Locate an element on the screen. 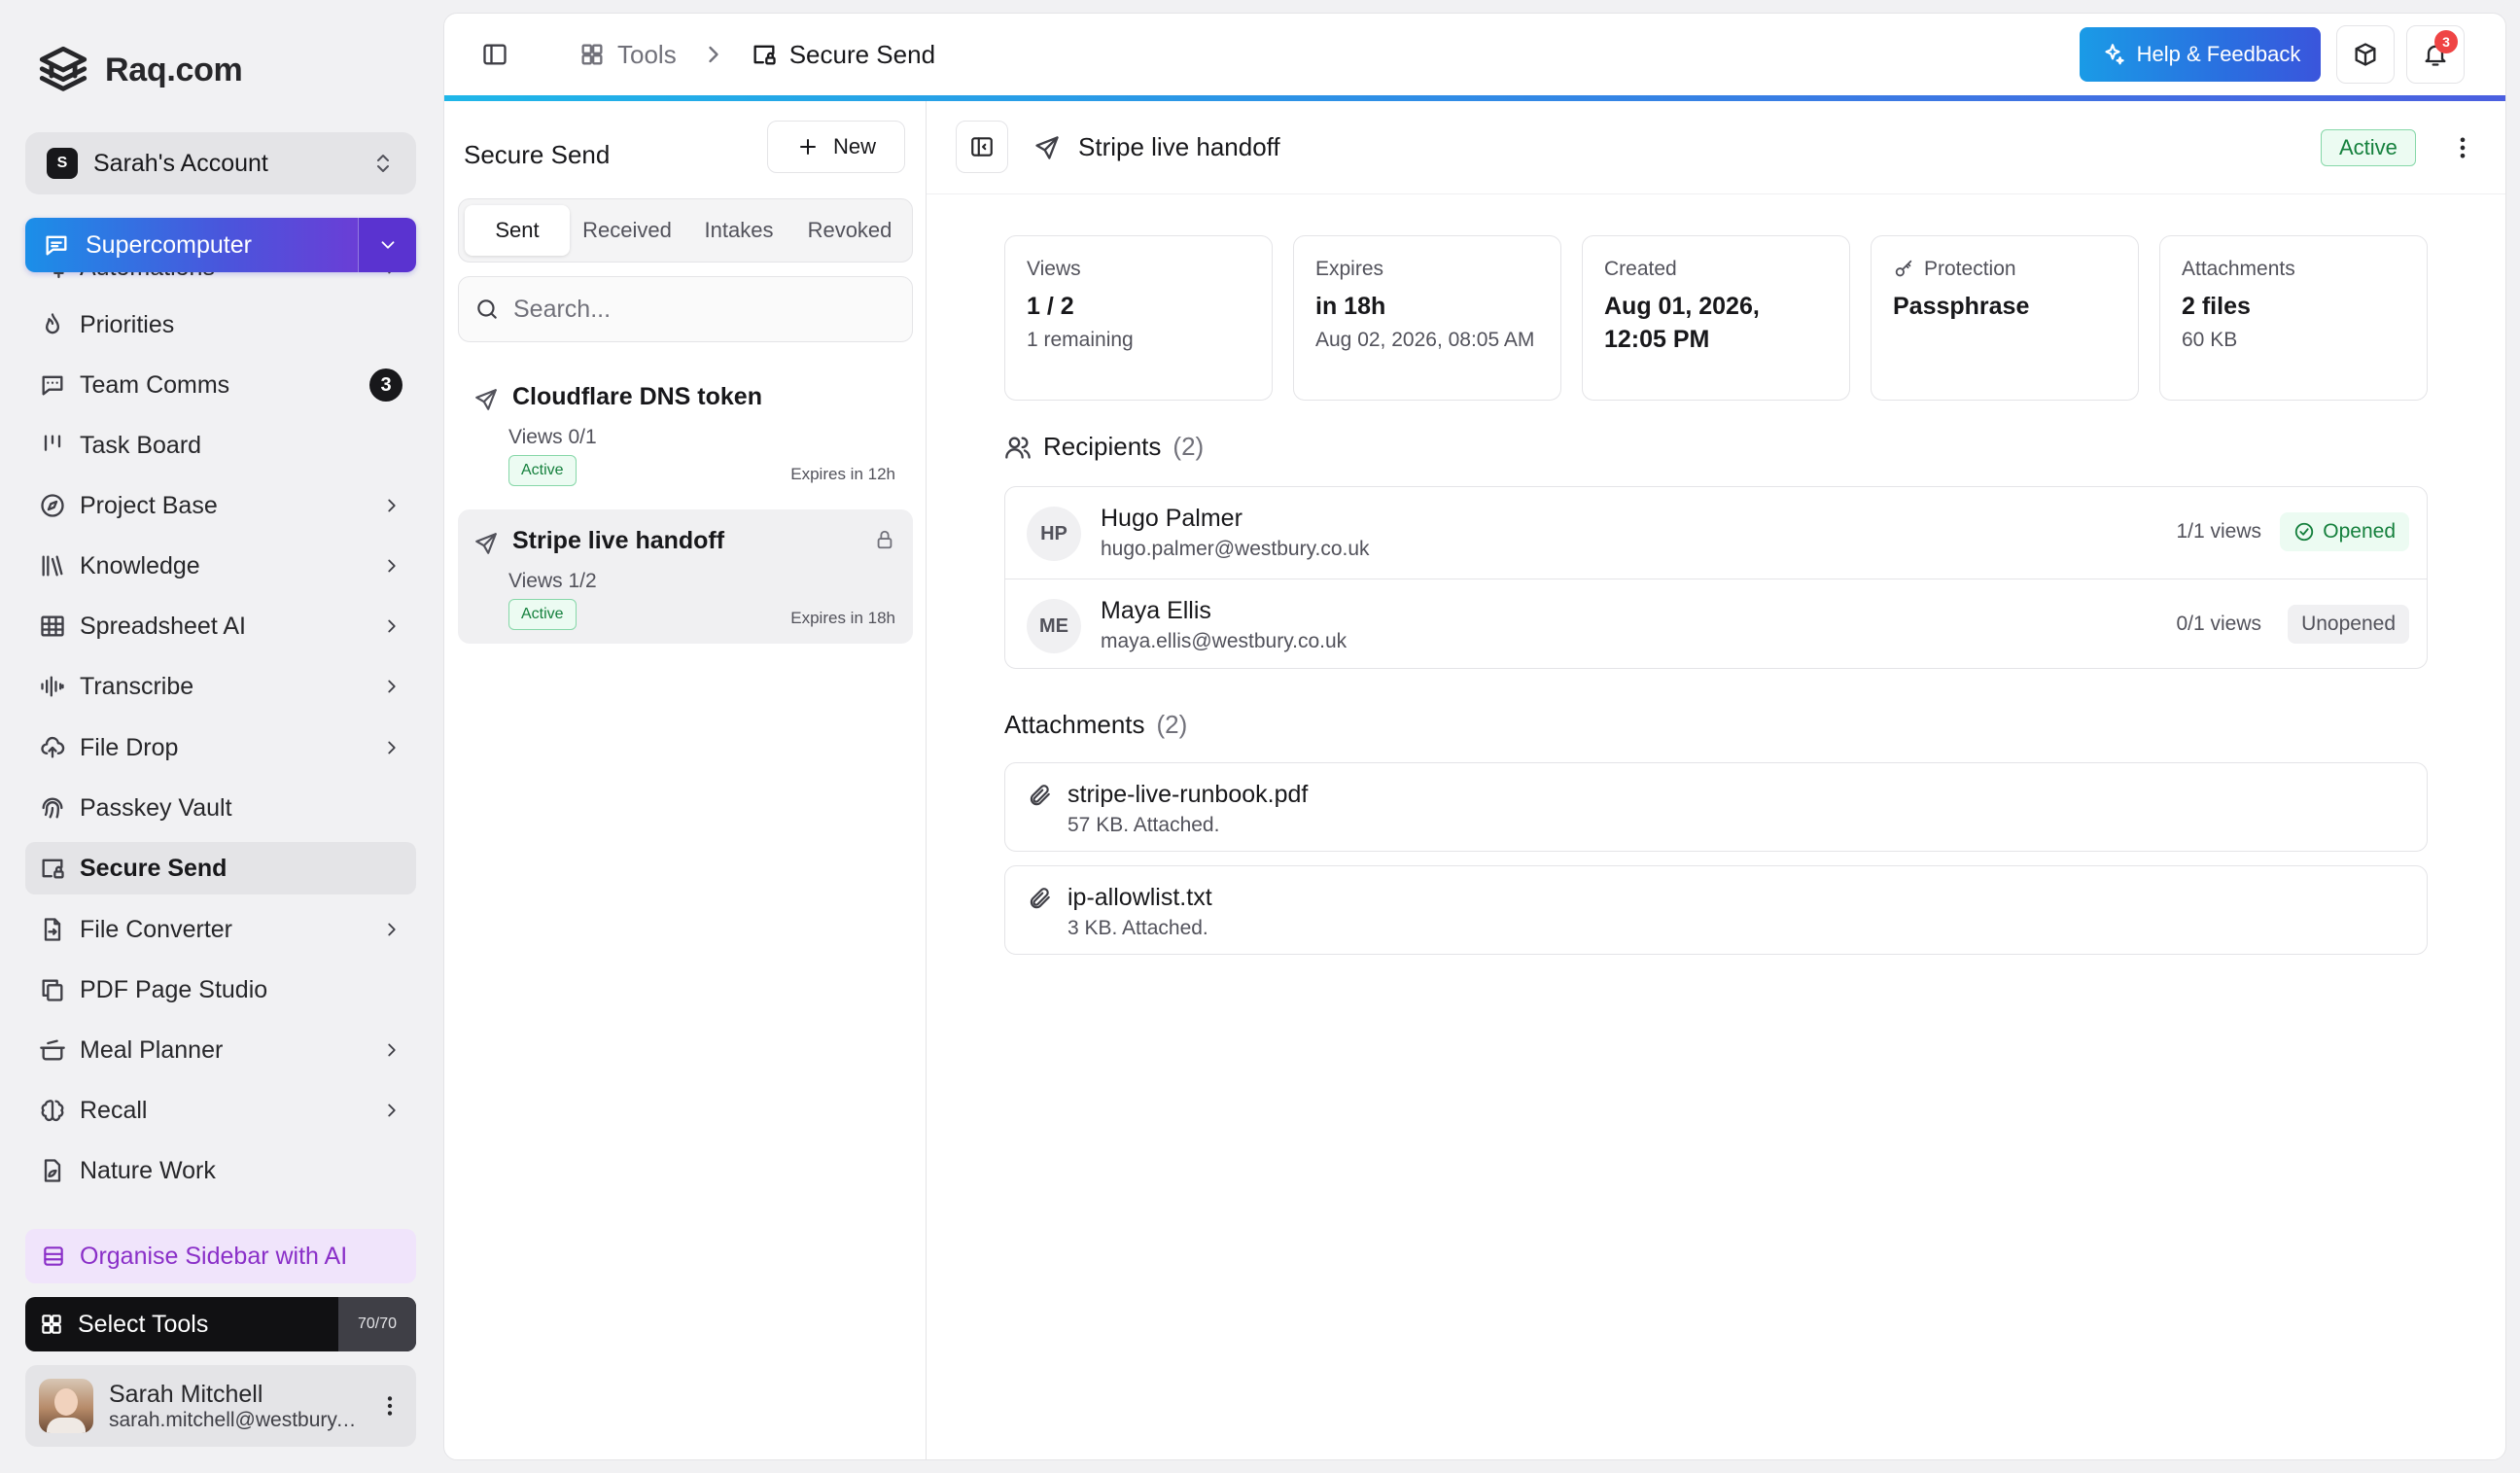 The image size is (2520, 1473). chevron-down-icon is located at coordinates (388, 245).